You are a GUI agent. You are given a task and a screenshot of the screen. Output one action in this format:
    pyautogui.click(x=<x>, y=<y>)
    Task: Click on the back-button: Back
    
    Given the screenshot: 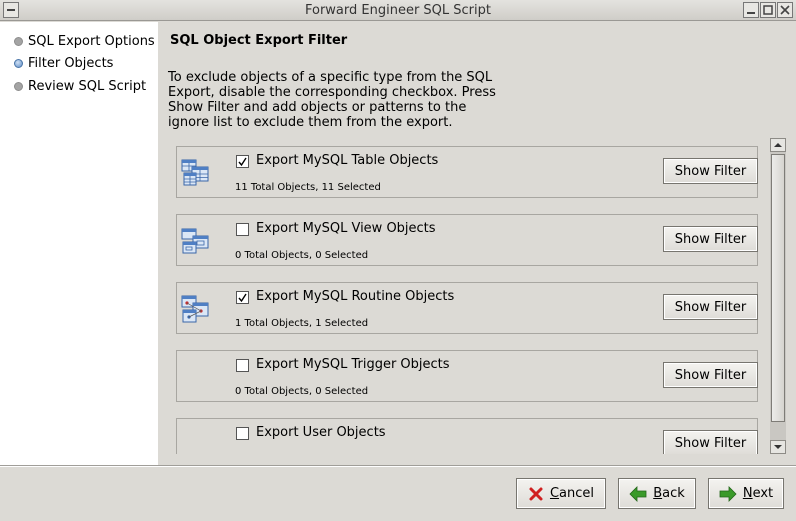 What is the action you would take?
    pyautogui.click(x=657, y=493)
    